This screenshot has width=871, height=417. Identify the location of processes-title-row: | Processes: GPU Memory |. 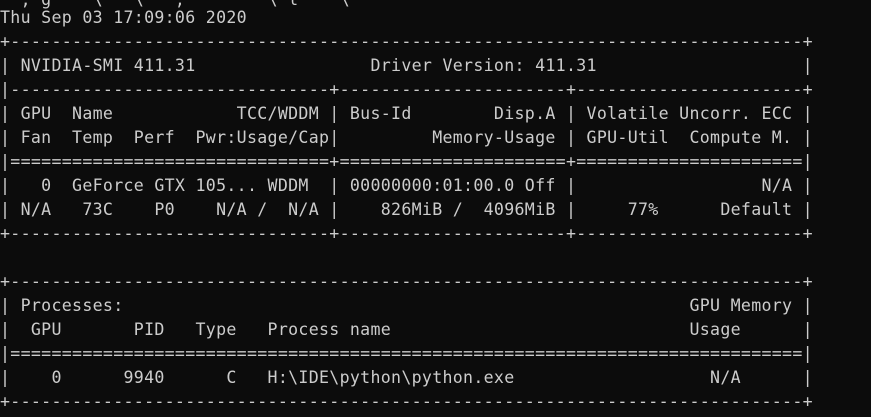
(406, 305).